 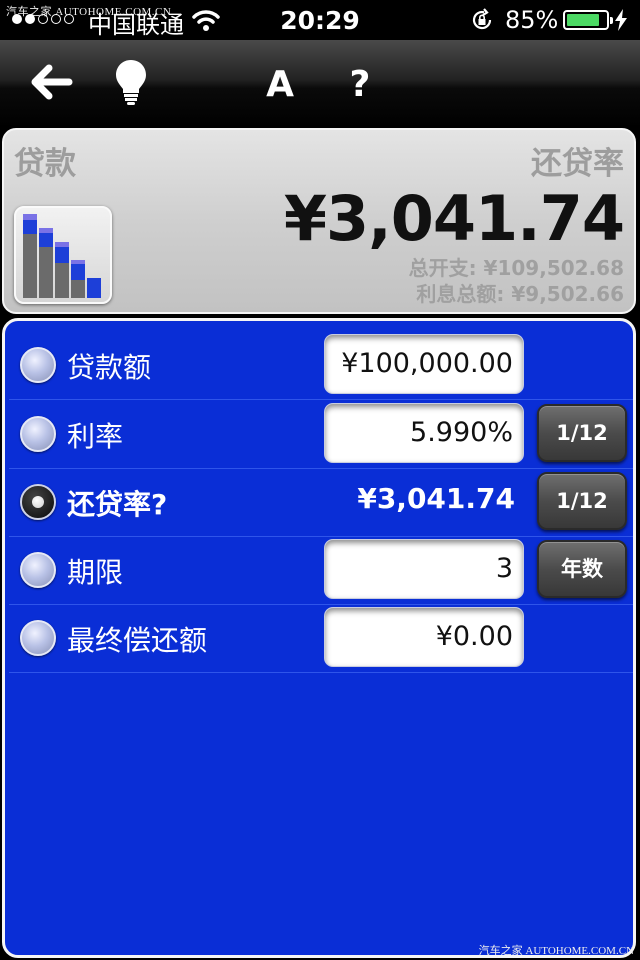 I want to click on total-interest: 利息总额: ¥9,502.66, so click(x=520, y=294).